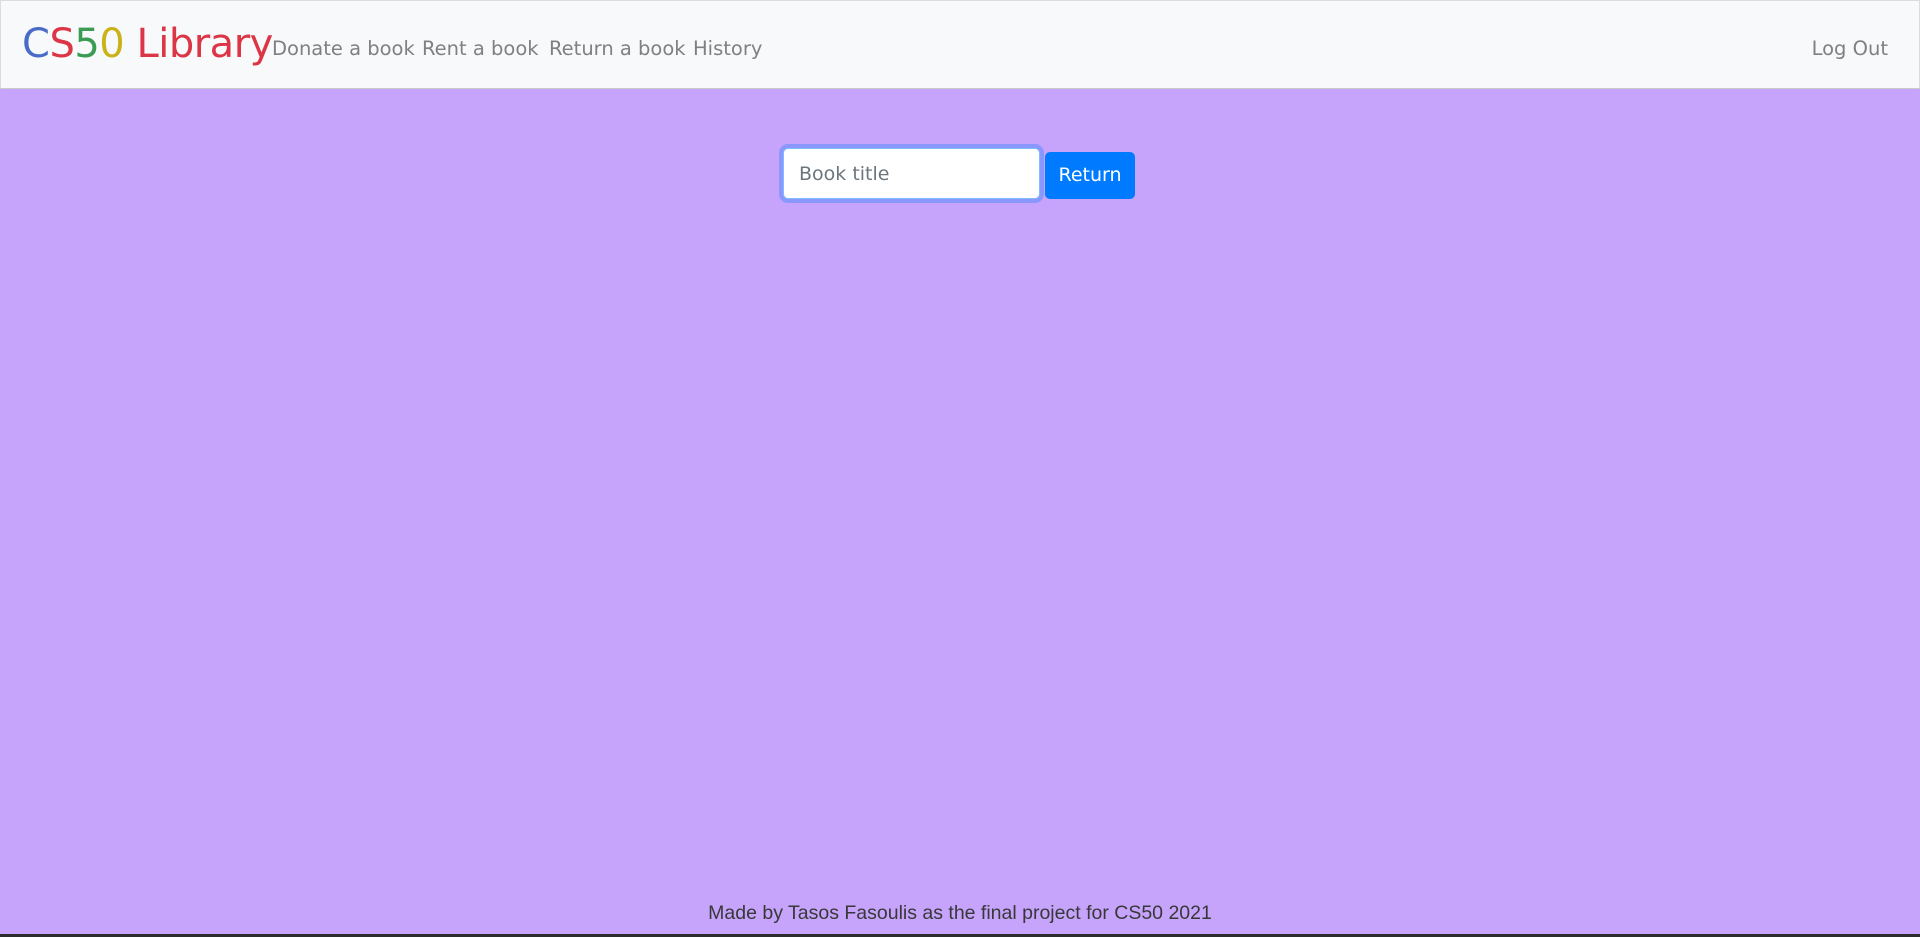 This screenshot has height=937, width=1920. I want to click on nav-link-history: History, so click(727, 49).